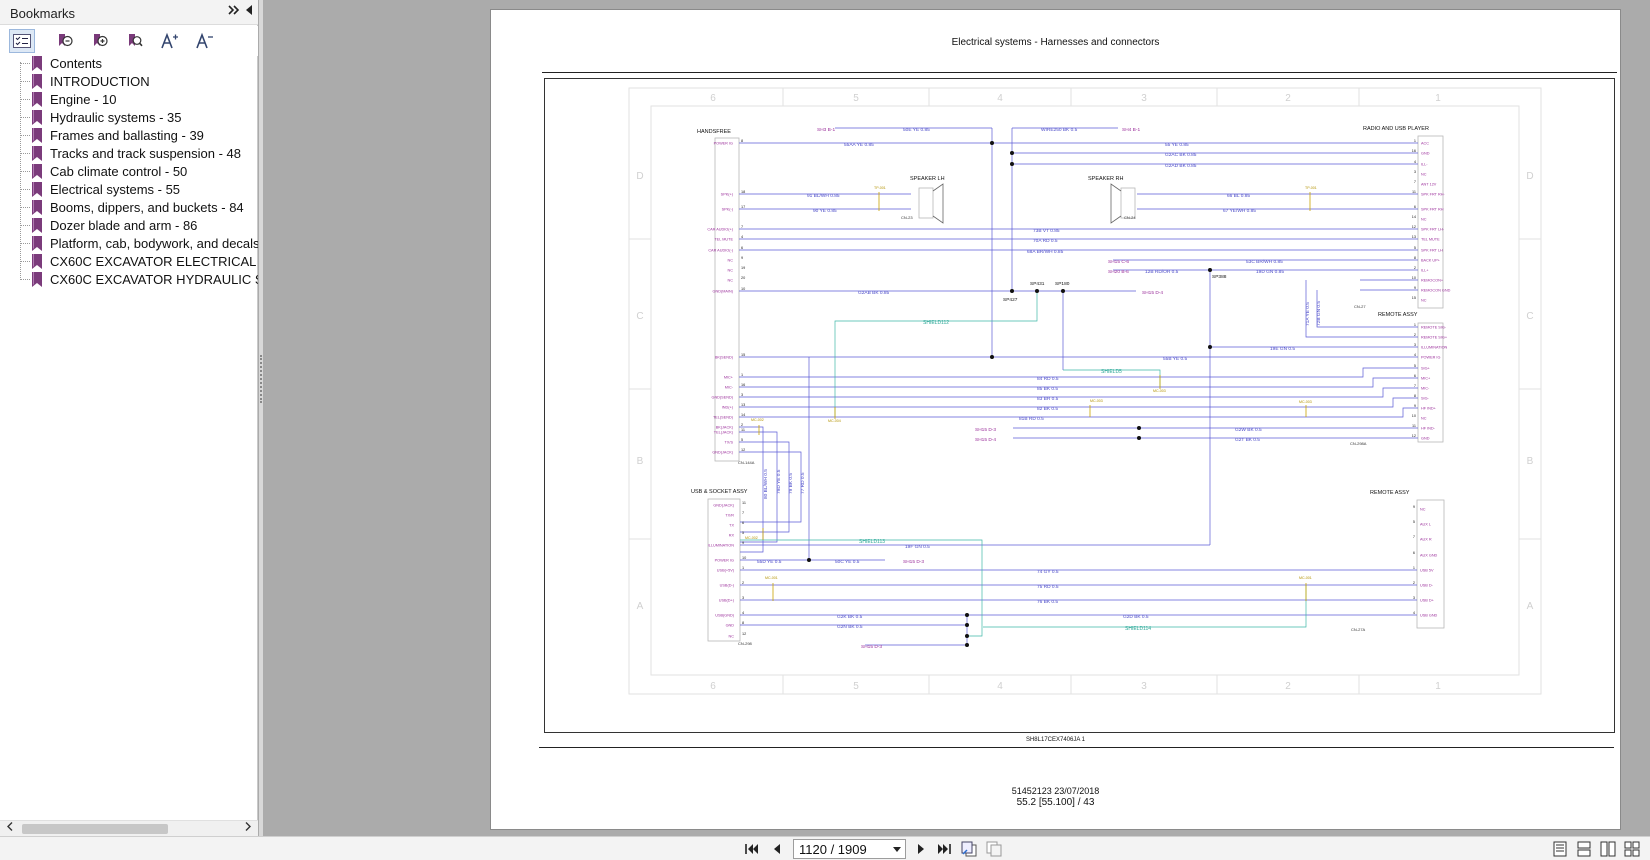  I want to click on wire-label: 70A RD 0.5, so click(1045, 241).